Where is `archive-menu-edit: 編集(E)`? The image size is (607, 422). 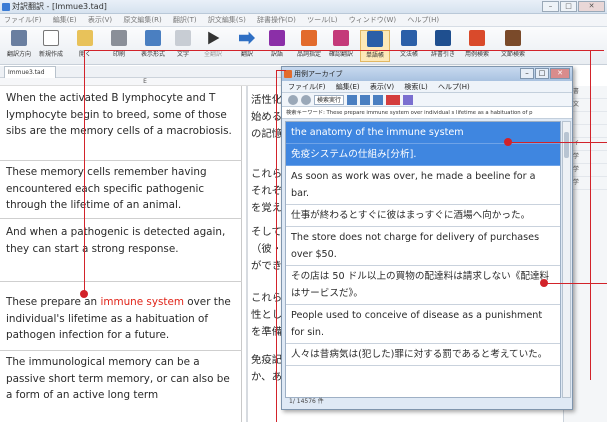 archive-menu-edit: 編集(E) is located at coordinates (348, 87).